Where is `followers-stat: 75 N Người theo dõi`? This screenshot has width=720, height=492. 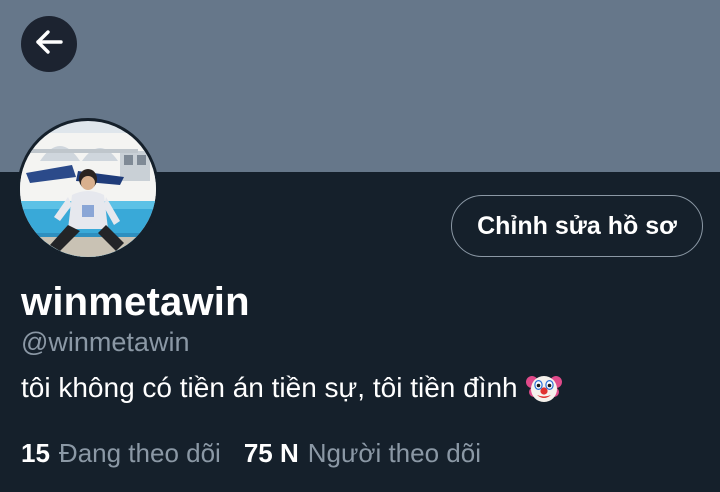
followers-stat: 75 N Người theo dõi is located at coordinates (362, 453).